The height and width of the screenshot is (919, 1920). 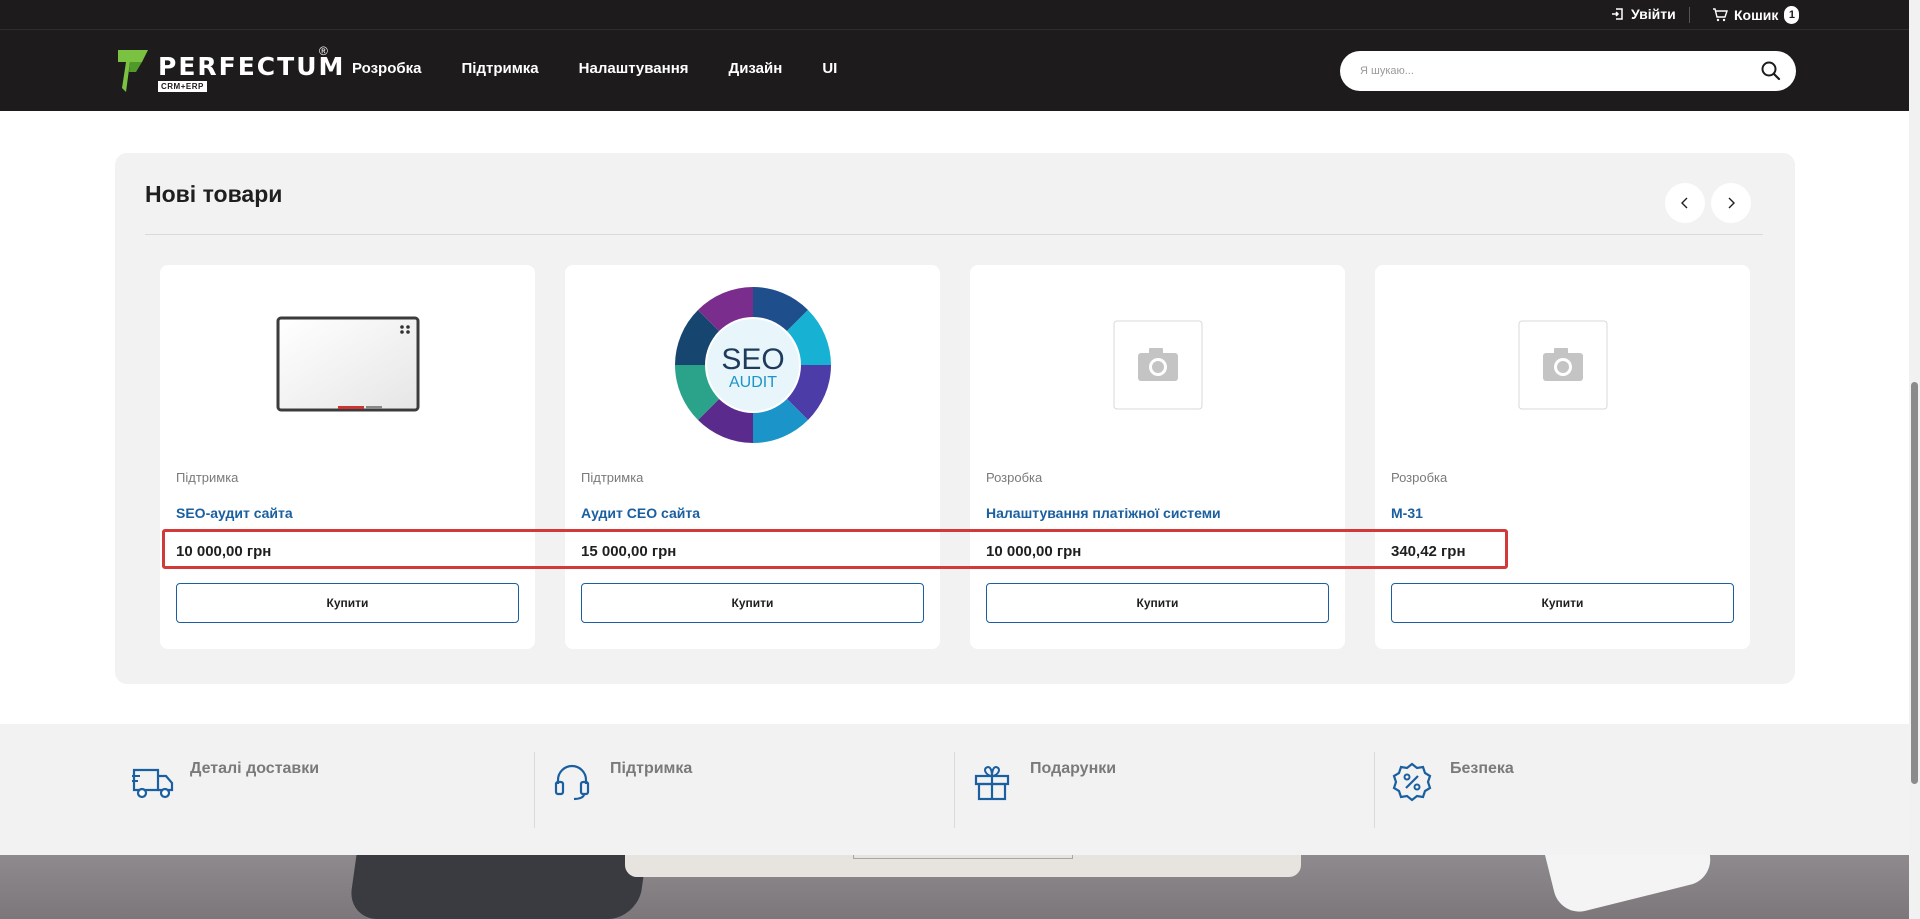 I want to click on topbar-divider, so click(x=1689, y=15).